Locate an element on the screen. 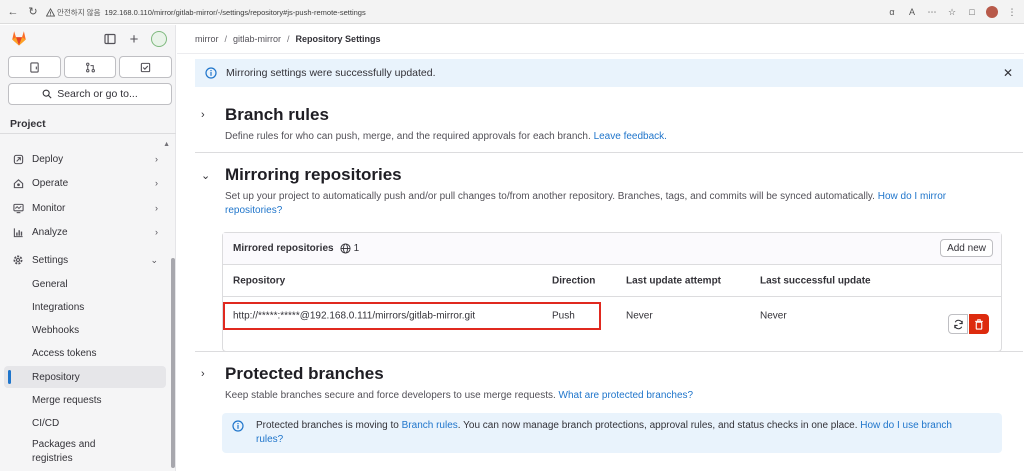  sidebar-subitem-repository: Repository is located at coordinates (85, 377).